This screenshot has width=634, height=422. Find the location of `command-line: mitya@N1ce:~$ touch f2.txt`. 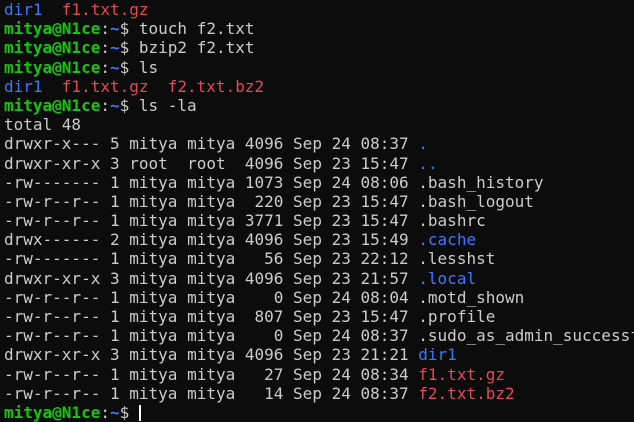

command-line: mitya@N1ce:~$ touch f2.txt is located at coordinates (319, 28).